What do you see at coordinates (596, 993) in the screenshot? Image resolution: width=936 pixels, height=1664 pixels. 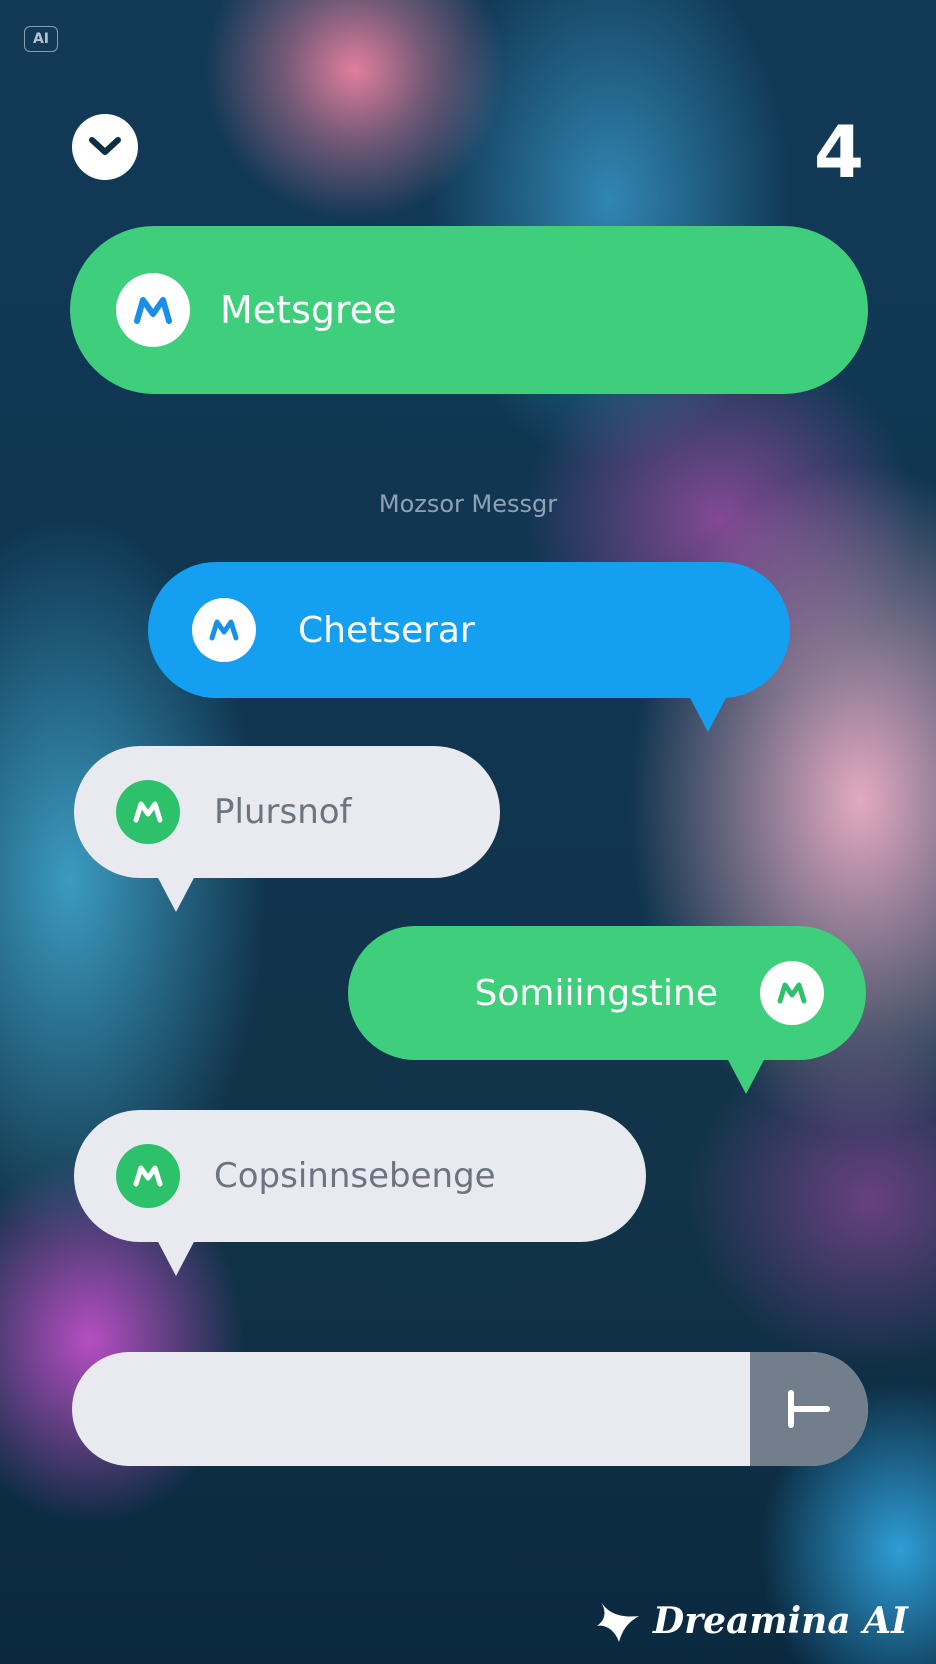 I see `message-text: Somiiingstine` at bounding box center [596, 993].